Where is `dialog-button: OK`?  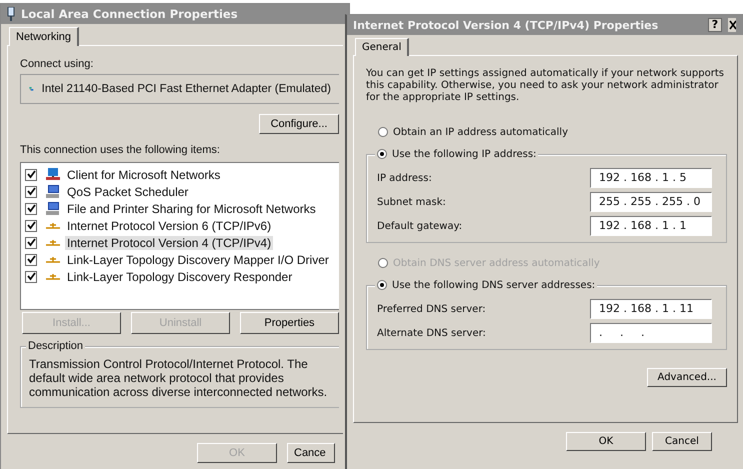 dialog-button: OK is located at coordinates (606, 441).